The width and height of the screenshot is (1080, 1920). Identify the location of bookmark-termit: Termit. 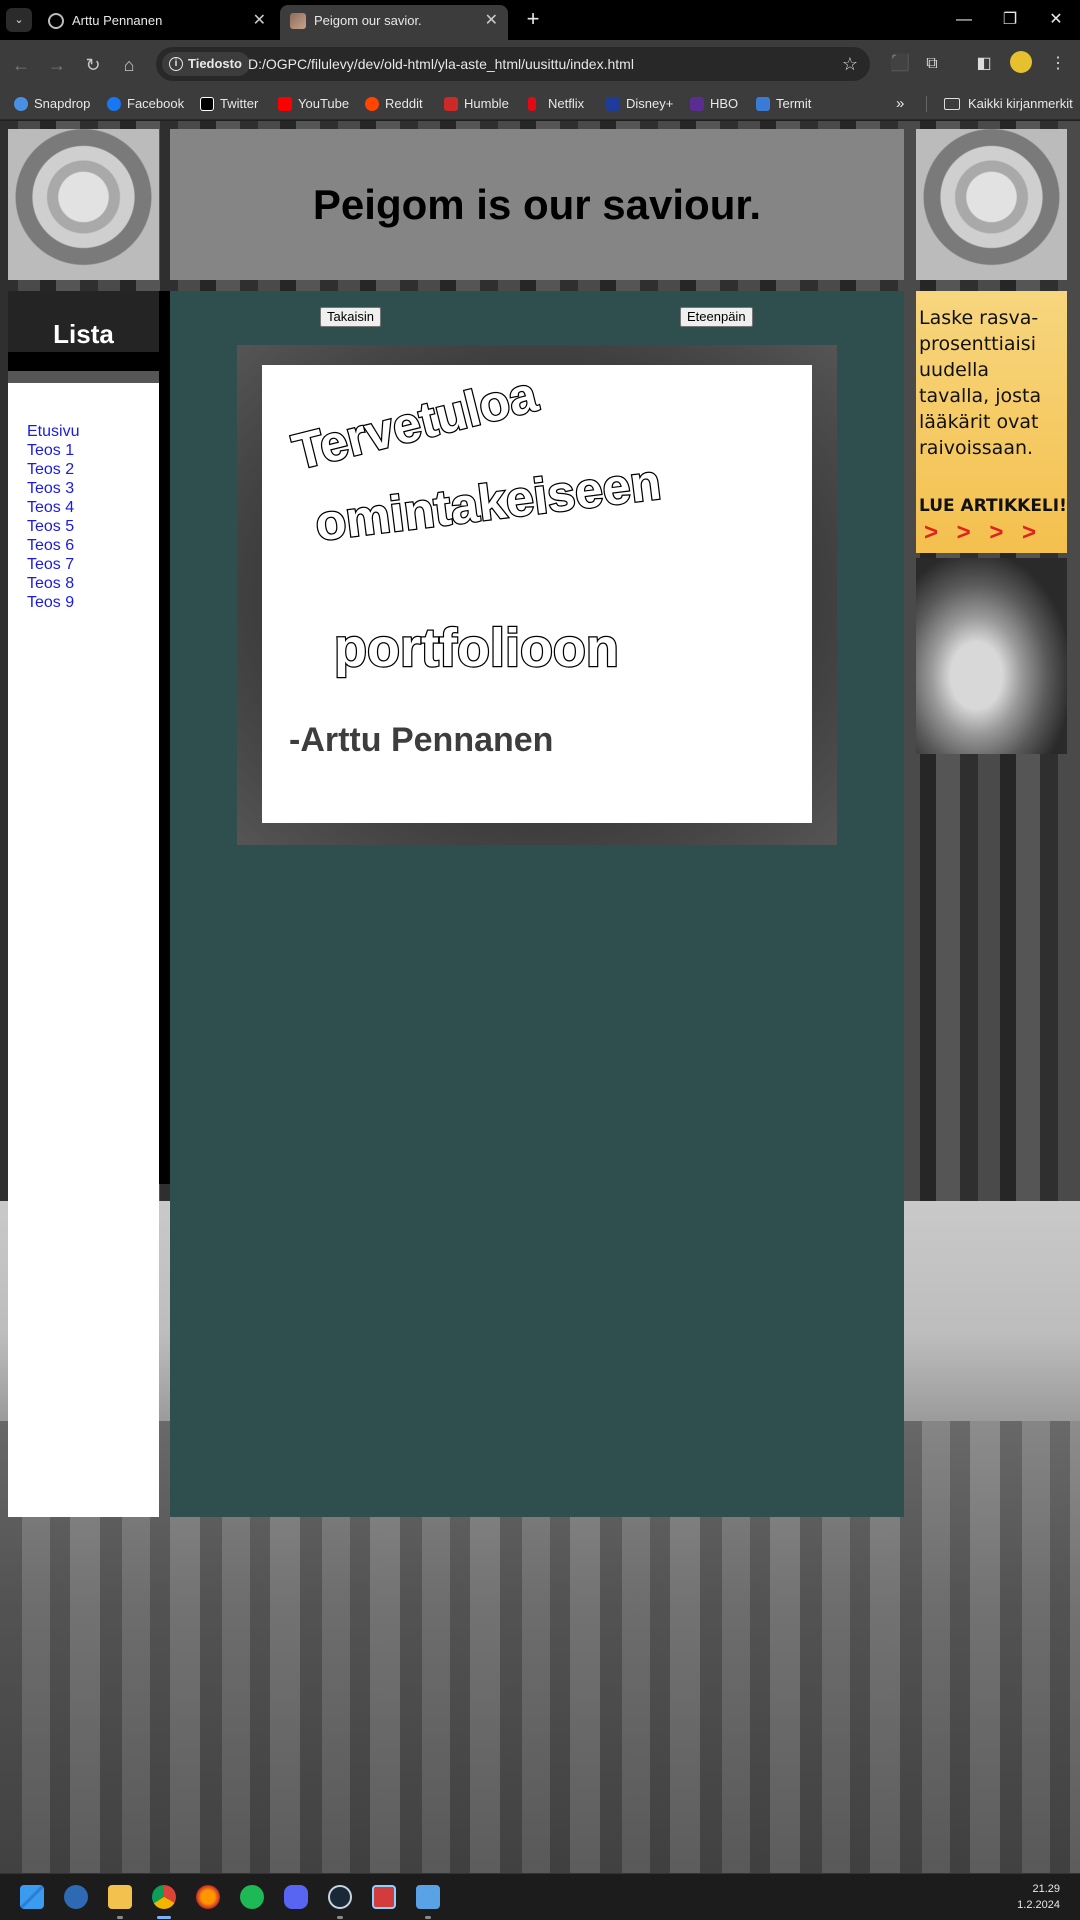
(783, 104).